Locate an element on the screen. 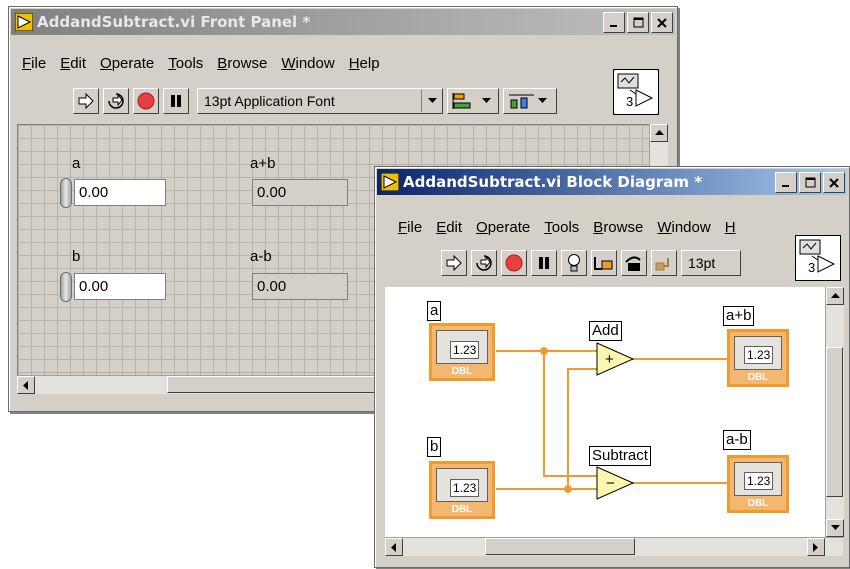 The width and height of the screenshot is (850, 569). terminal-sum-value: 1.23 is located at coordinates (759, 355).